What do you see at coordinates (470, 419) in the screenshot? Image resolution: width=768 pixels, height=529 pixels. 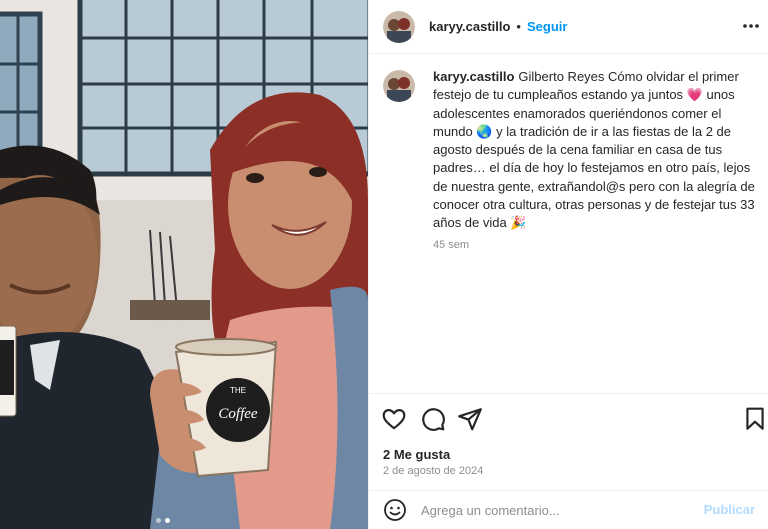 I see `paper-plane-icon` at bounding box center [470, 419].